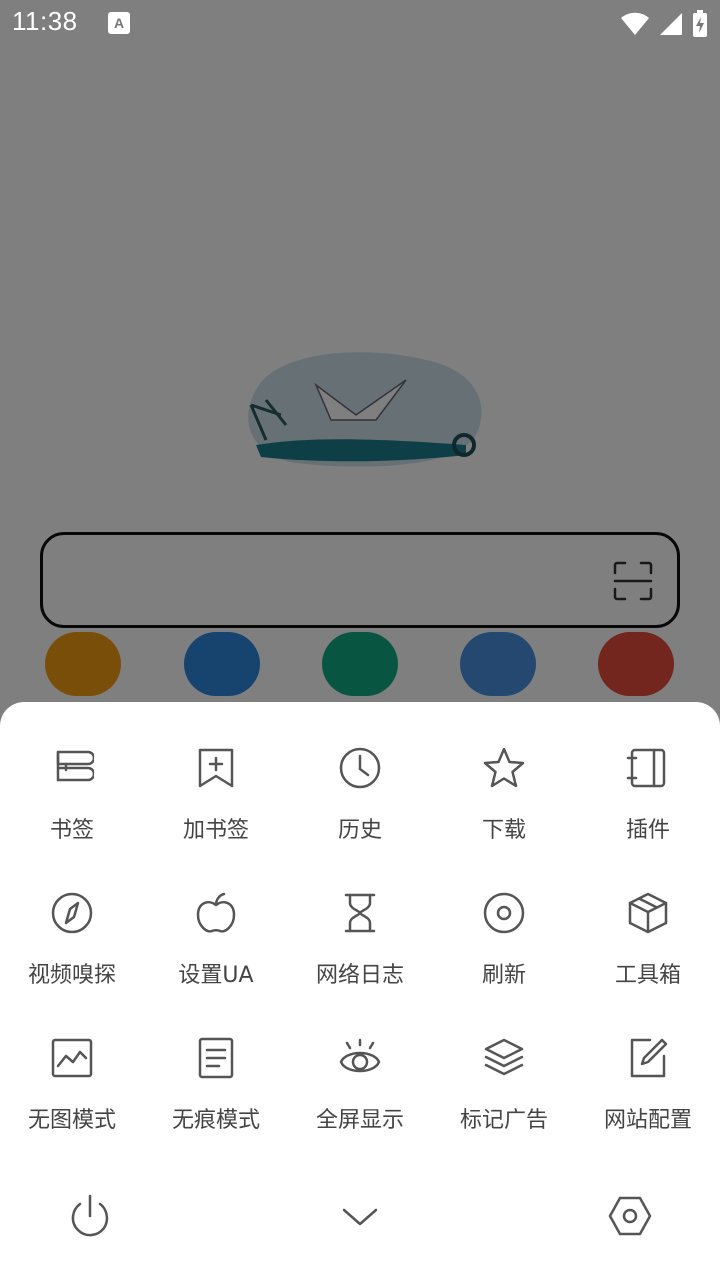  Describe the element at coordinates (647, 1120) in the screenshot. I see `menu-item-label: 网站配置` at that location.